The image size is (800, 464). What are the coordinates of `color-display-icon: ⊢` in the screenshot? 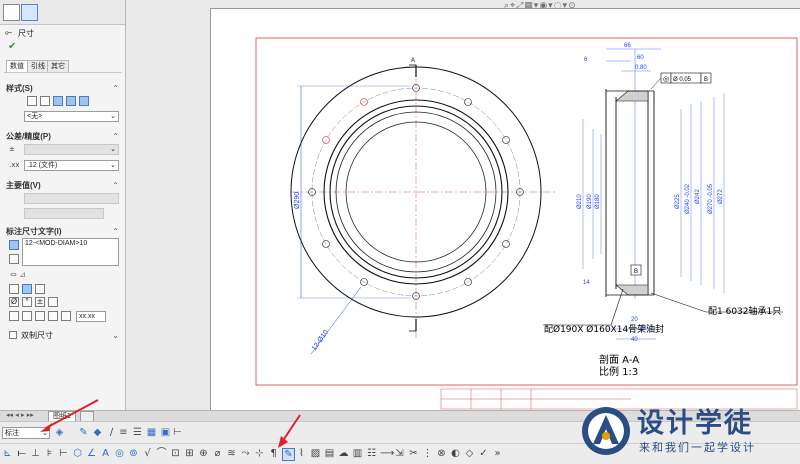 It's located at (177, 432).